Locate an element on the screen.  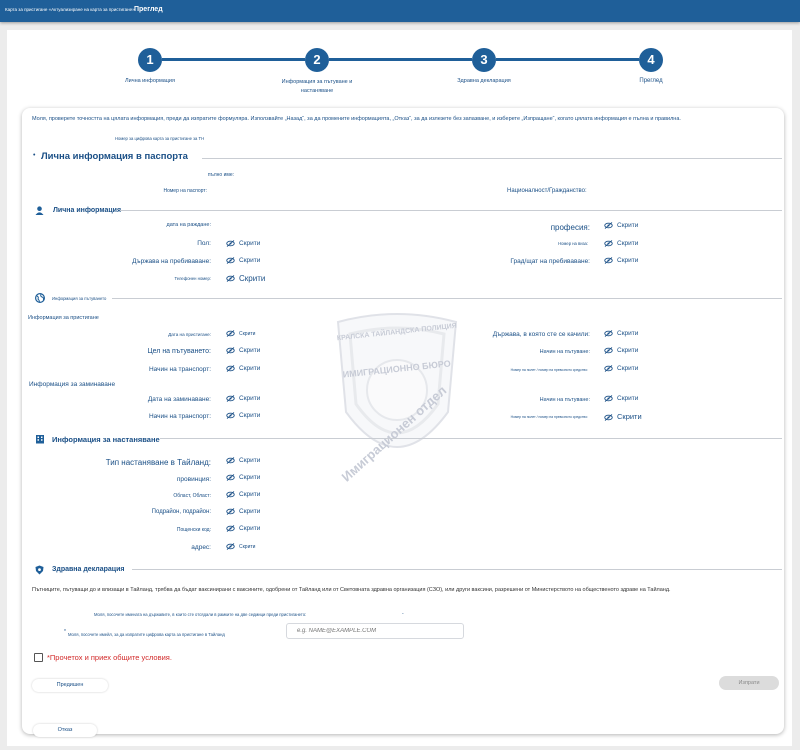
passport-section-title: Лична информация в паспорта is located at coordinates (114, 156).